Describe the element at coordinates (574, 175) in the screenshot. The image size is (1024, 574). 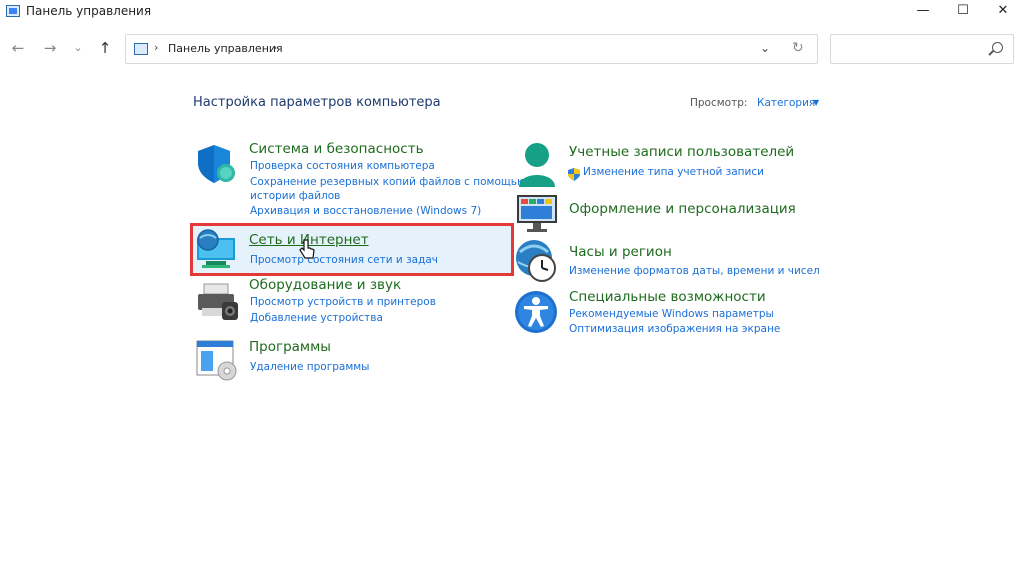
I see `uac-shield-icon` at that location.